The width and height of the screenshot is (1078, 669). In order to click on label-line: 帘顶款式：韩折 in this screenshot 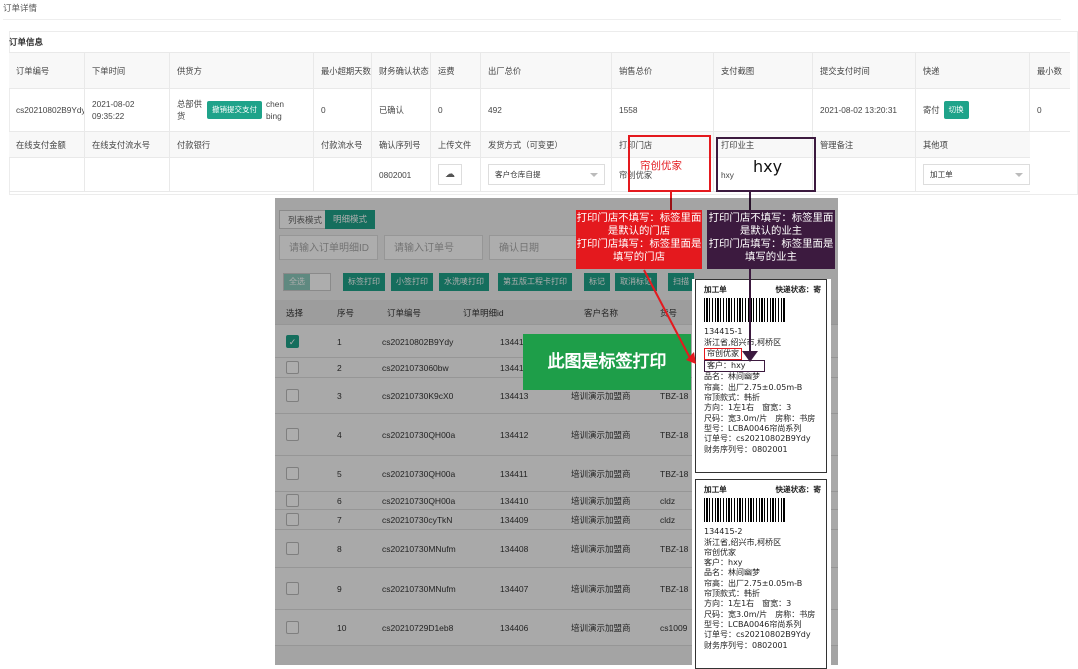, I will do `click(732, 398)`.